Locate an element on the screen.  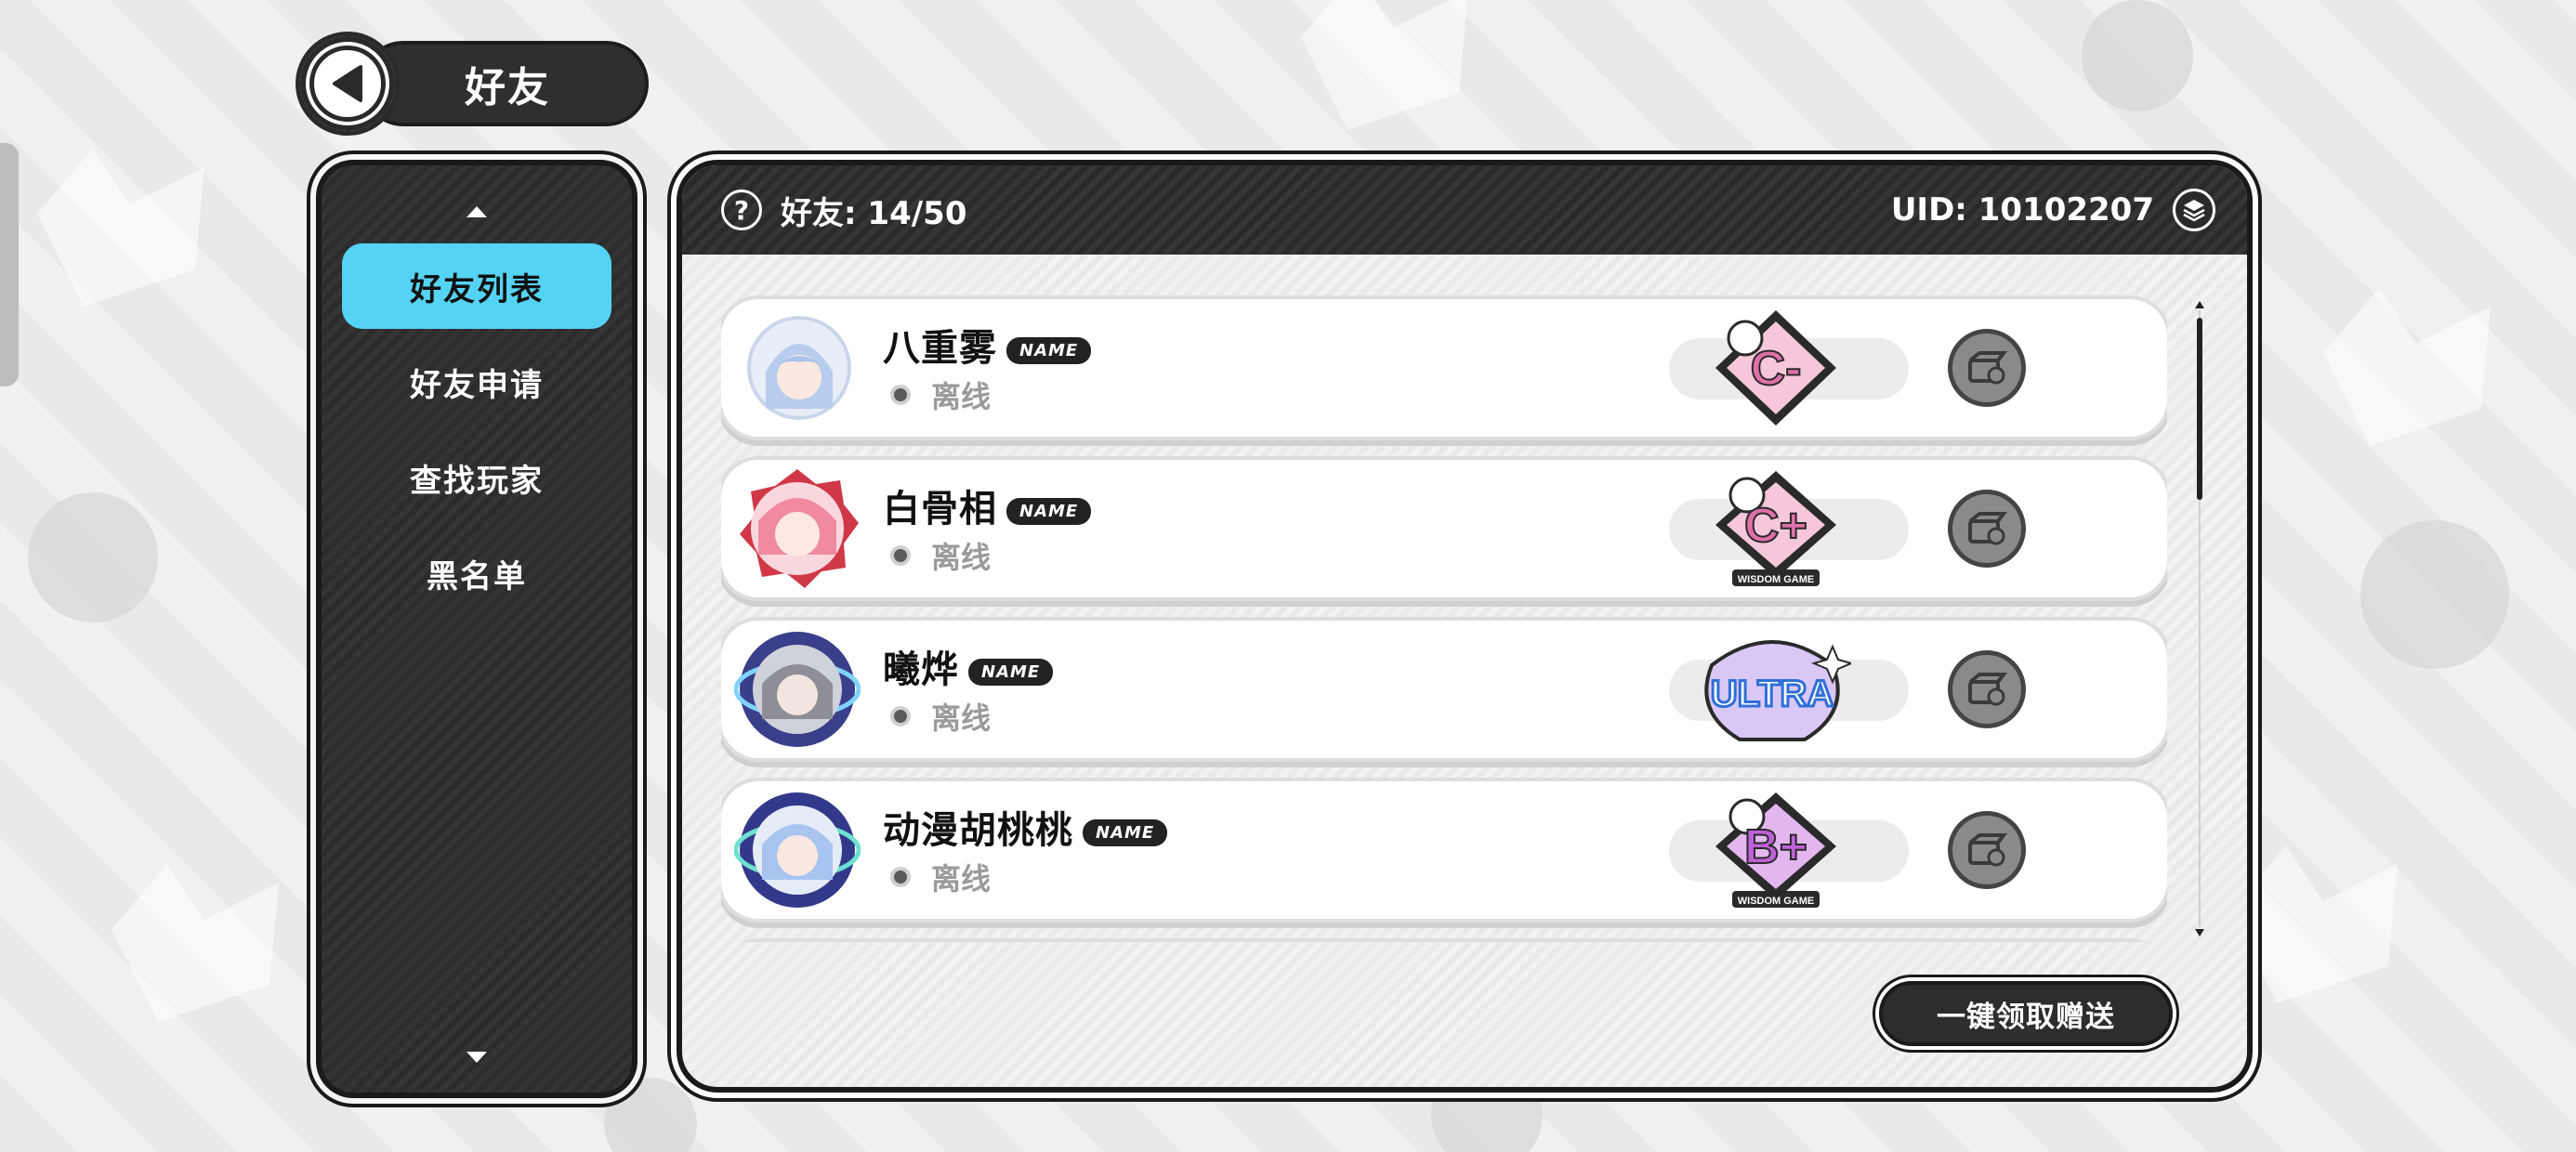
friend-row: 动漫胡桃桃 NAME 离线 B+ WISDOM GAME is located at coordinates (1444, 850).